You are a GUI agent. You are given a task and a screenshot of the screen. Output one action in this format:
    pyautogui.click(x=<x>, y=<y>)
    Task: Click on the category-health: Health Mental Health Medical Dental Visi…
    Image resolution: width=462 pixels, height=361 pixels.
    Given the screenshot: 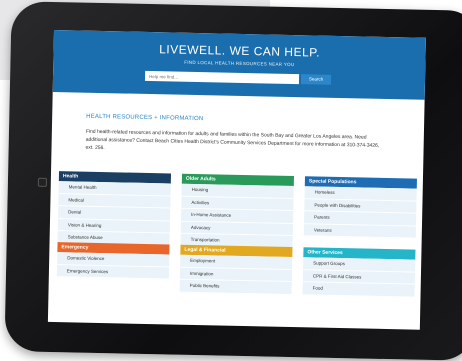 What is the action you would take?
    pyautogui.click(x=114, y=208)
    